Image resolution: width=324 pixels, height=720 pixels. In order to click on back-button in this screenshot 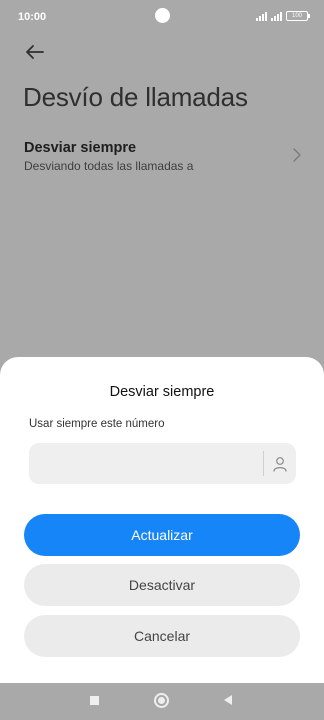, I will do `click(35, 52)`.